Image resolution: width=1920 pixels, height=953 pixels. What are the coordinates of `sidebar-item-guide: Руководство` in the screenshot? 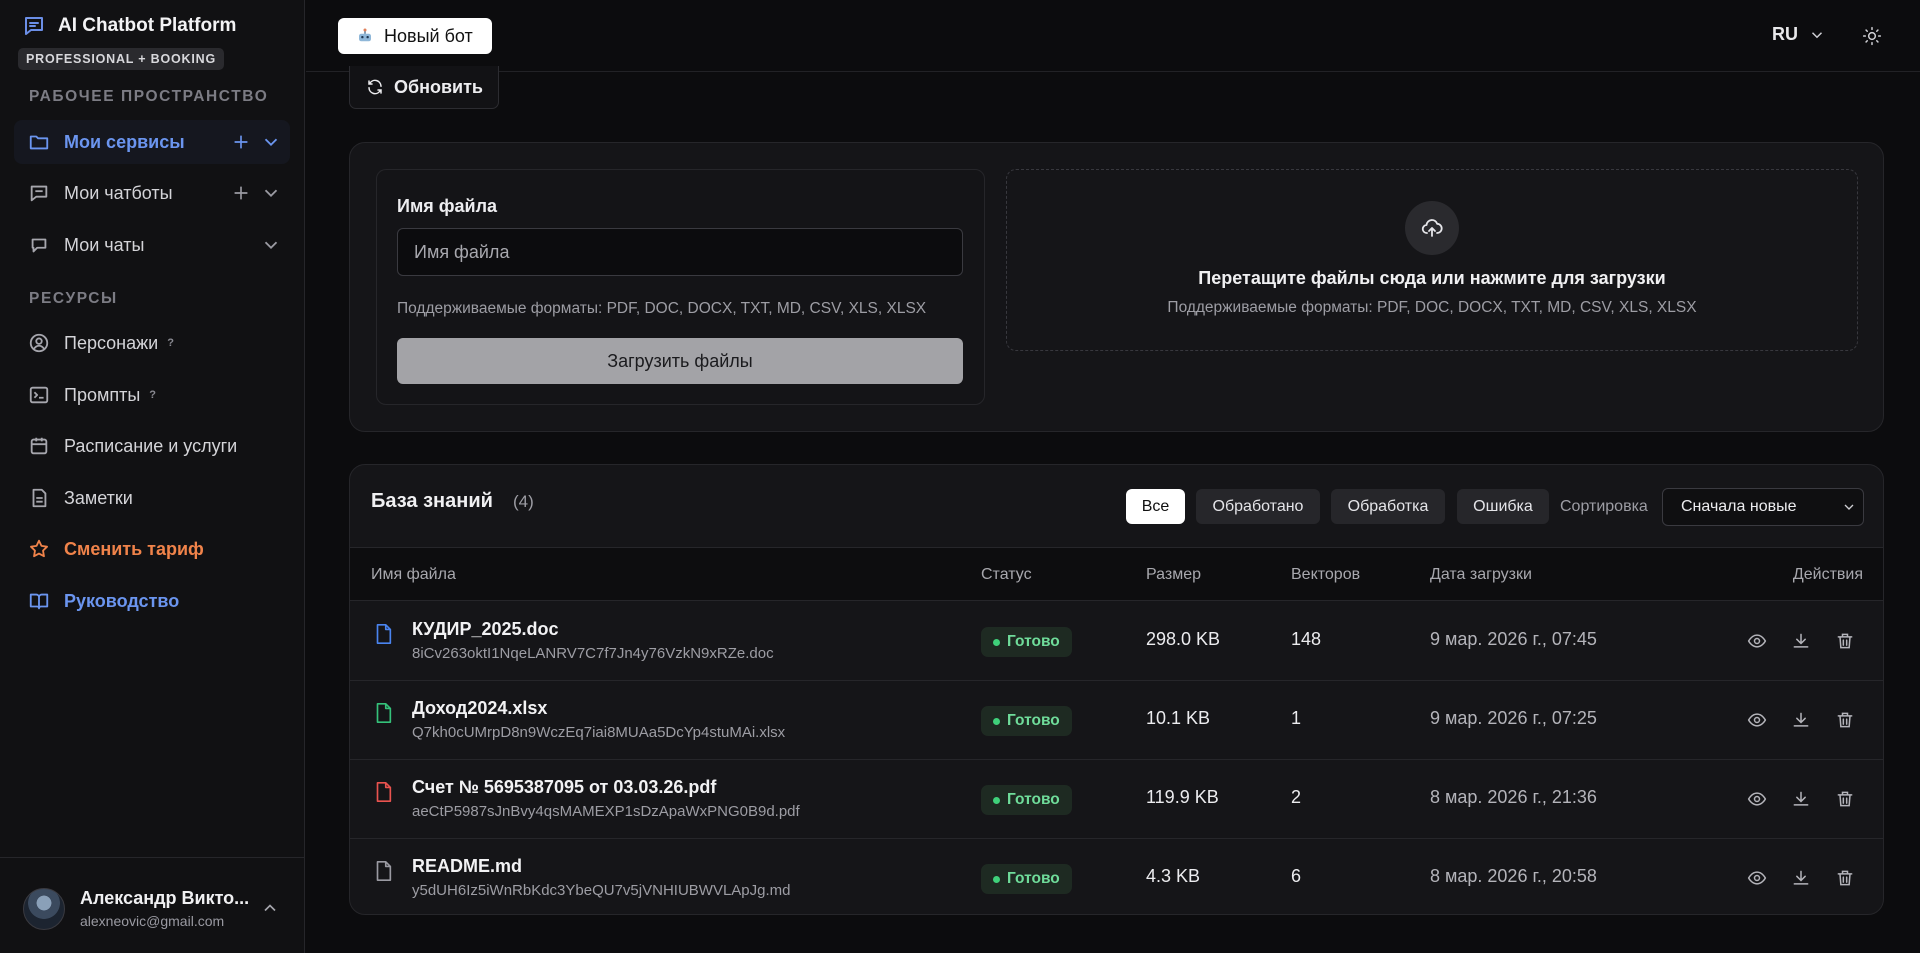 It's located at (152, 601).